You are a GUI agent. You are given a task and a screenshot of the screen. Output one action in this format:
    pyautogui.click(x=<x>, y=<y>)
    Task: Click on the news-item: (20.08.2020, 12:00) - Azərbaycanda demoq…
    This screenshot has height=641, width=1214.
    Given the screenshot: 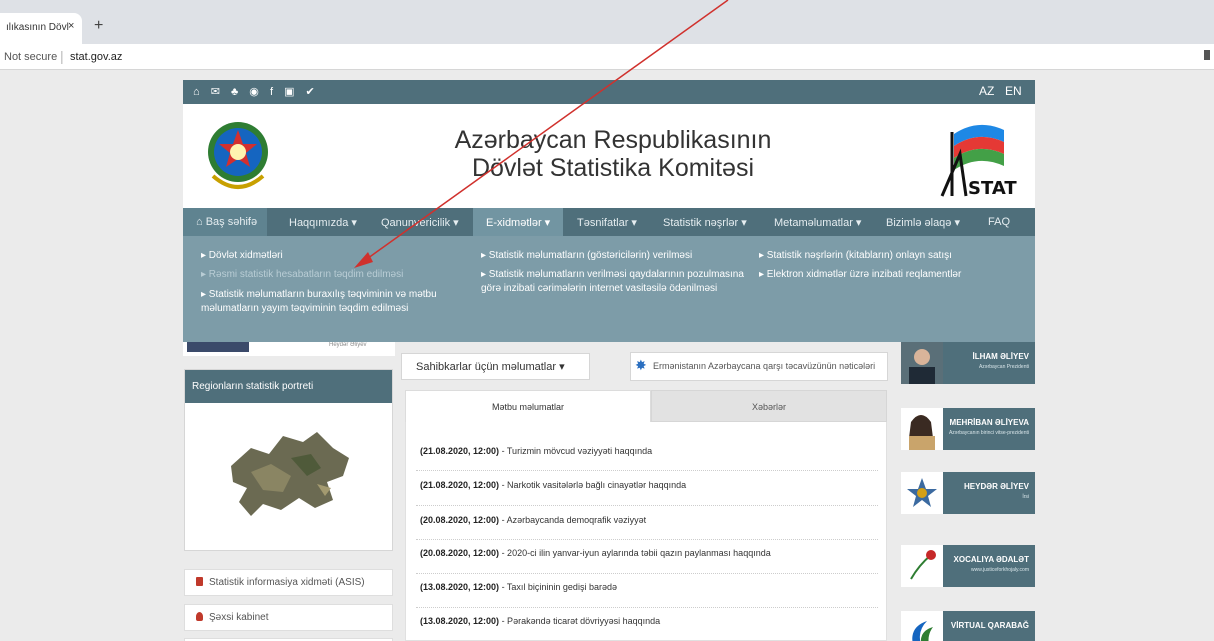 What is the action you would take?
    pyautogui.click(x=533, y=520)
    